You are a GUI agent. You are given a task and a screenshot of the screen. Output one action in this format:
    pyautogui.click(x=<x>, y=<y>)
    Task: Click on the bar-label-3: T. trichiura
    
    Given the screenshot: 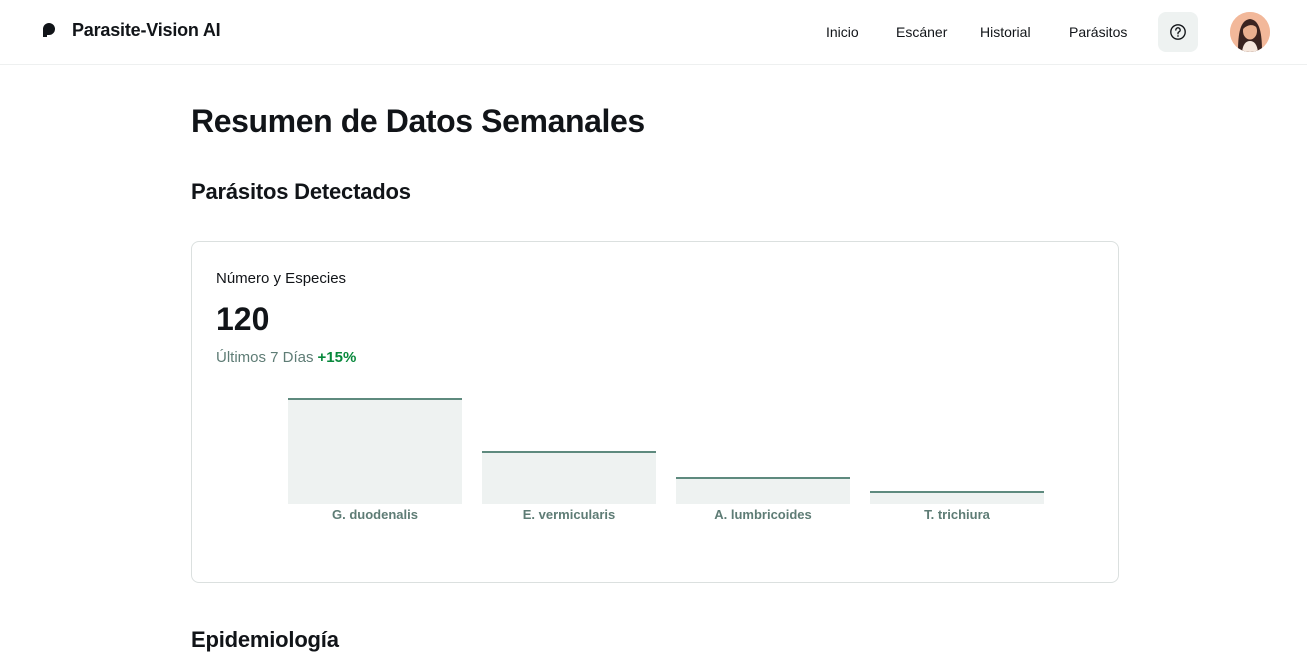 What is the action you would take?
    pyautogui.click(x=957, y=514)
    